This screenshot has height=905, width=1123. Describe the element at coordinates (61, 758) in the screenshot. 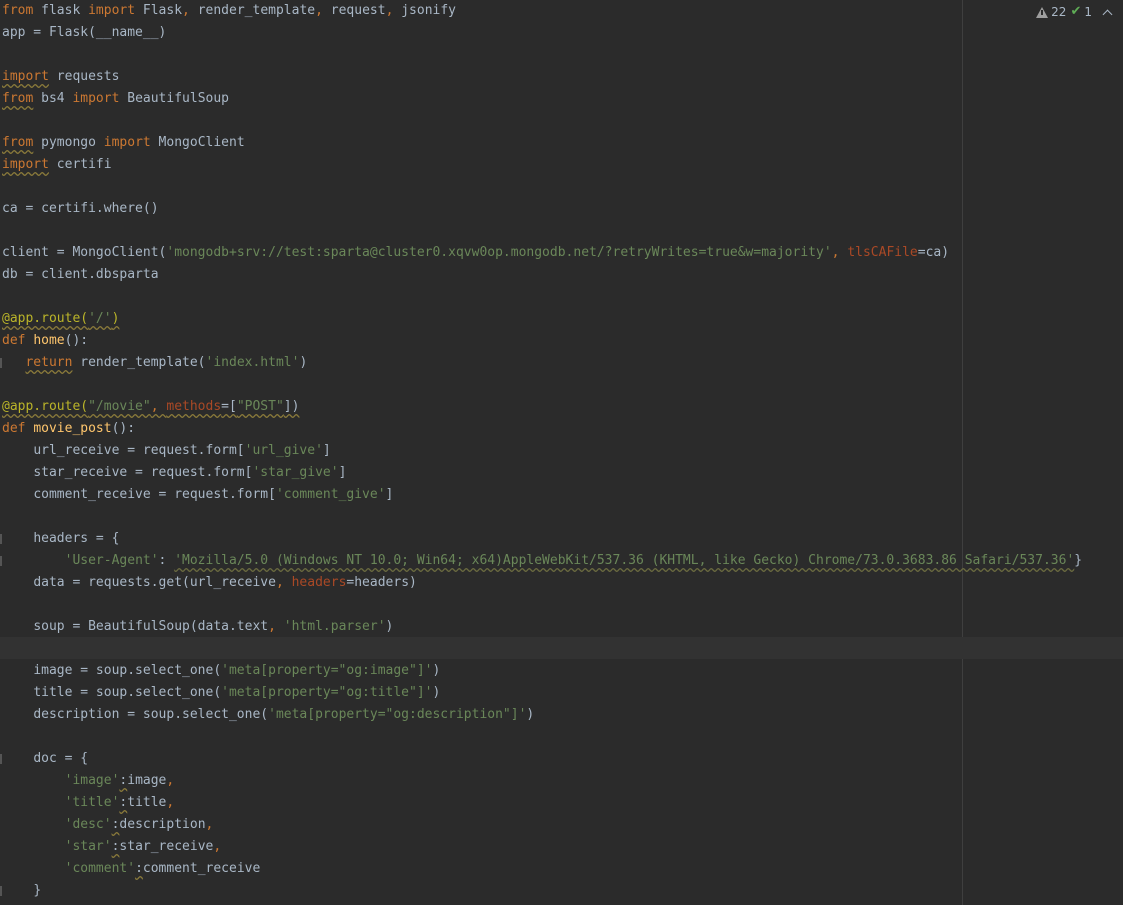

I see `code-token: doc = {` at that location.